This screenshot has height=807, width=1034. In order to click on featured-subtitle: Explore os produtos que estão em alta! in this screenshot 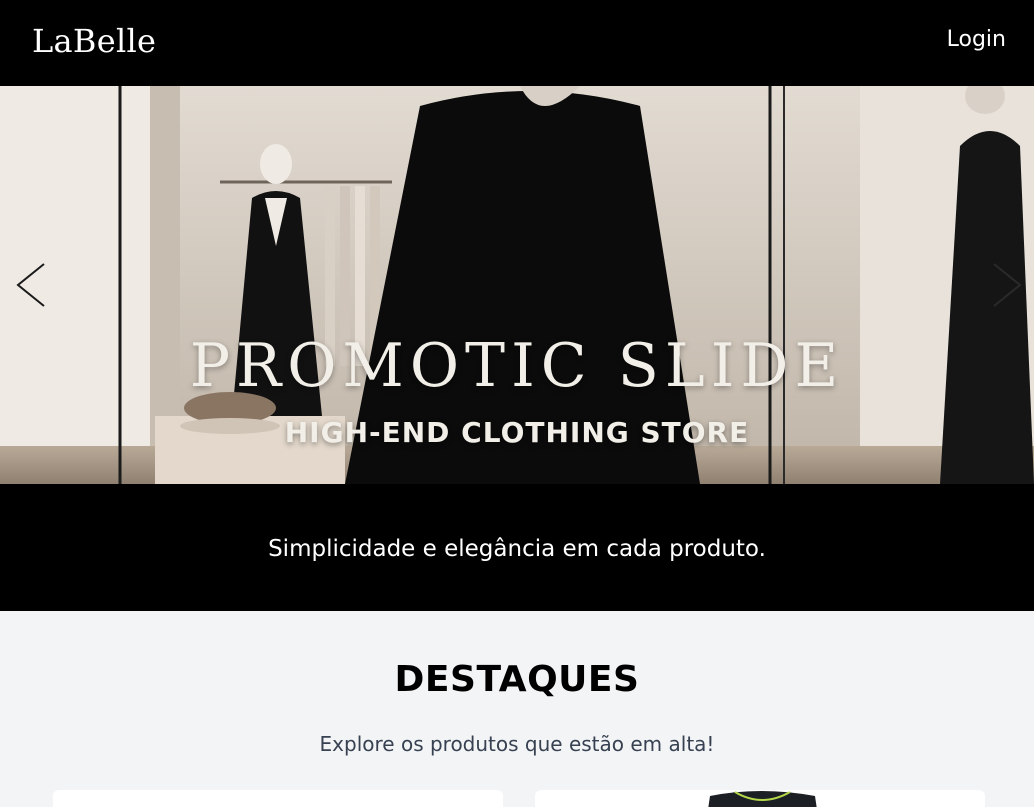, I will do `click(517, 744)`.